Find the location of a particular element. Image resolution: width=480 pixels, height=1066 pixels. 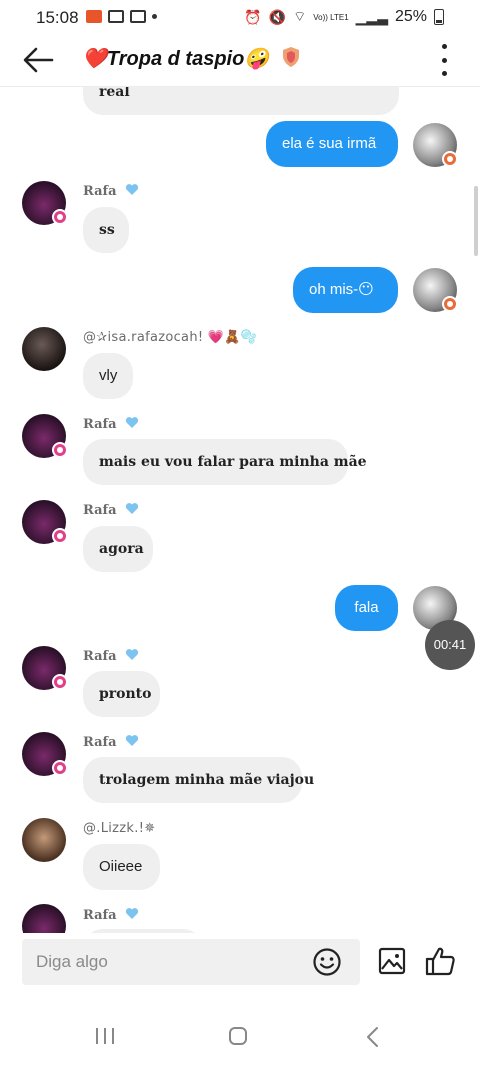

notification-icons is located at coordinates (121, 16).